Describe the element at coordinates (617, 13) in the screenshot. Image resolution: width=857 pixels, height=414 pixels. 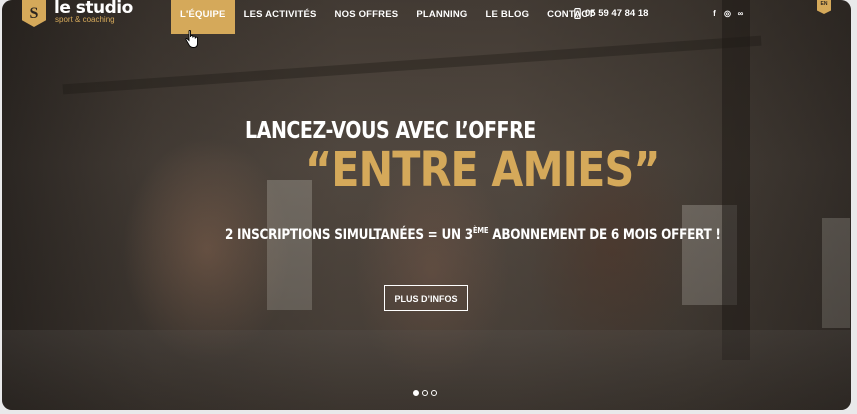
I see `phone-number: 05 59 47 84 18` at that location.